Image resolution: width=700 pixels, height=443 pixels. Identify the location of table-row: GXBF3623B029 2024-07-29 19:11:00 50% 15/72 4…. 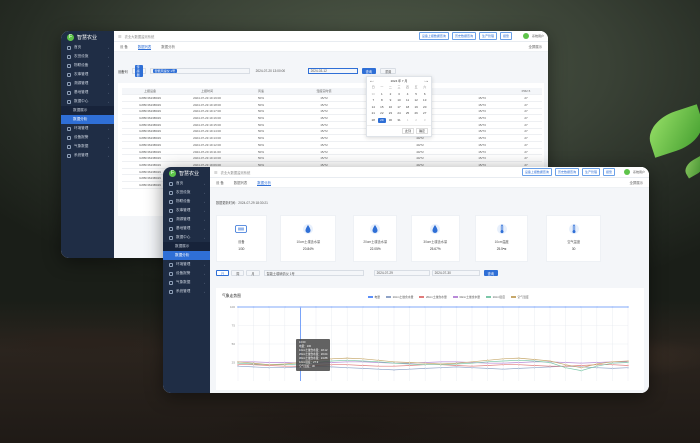
(332, 152).